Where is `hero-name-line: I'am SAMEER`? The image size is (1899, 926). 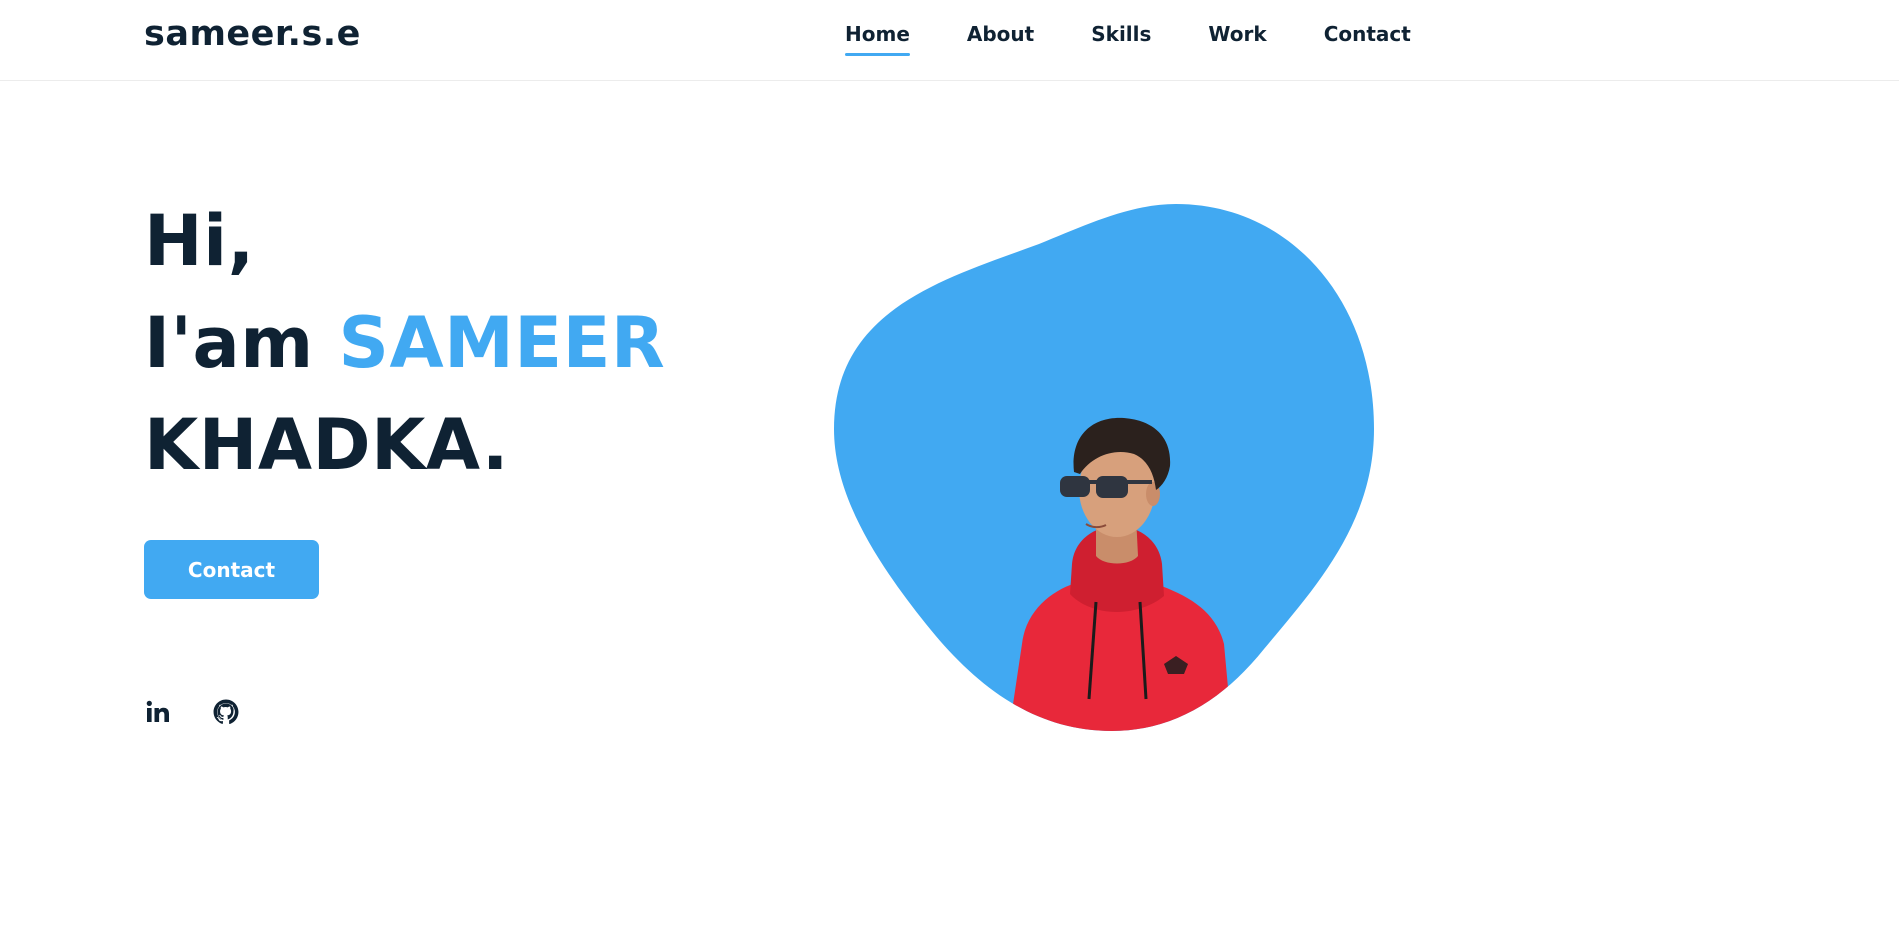
hero-name-line: I'am SAMEER is located at coordinates (404, 343).